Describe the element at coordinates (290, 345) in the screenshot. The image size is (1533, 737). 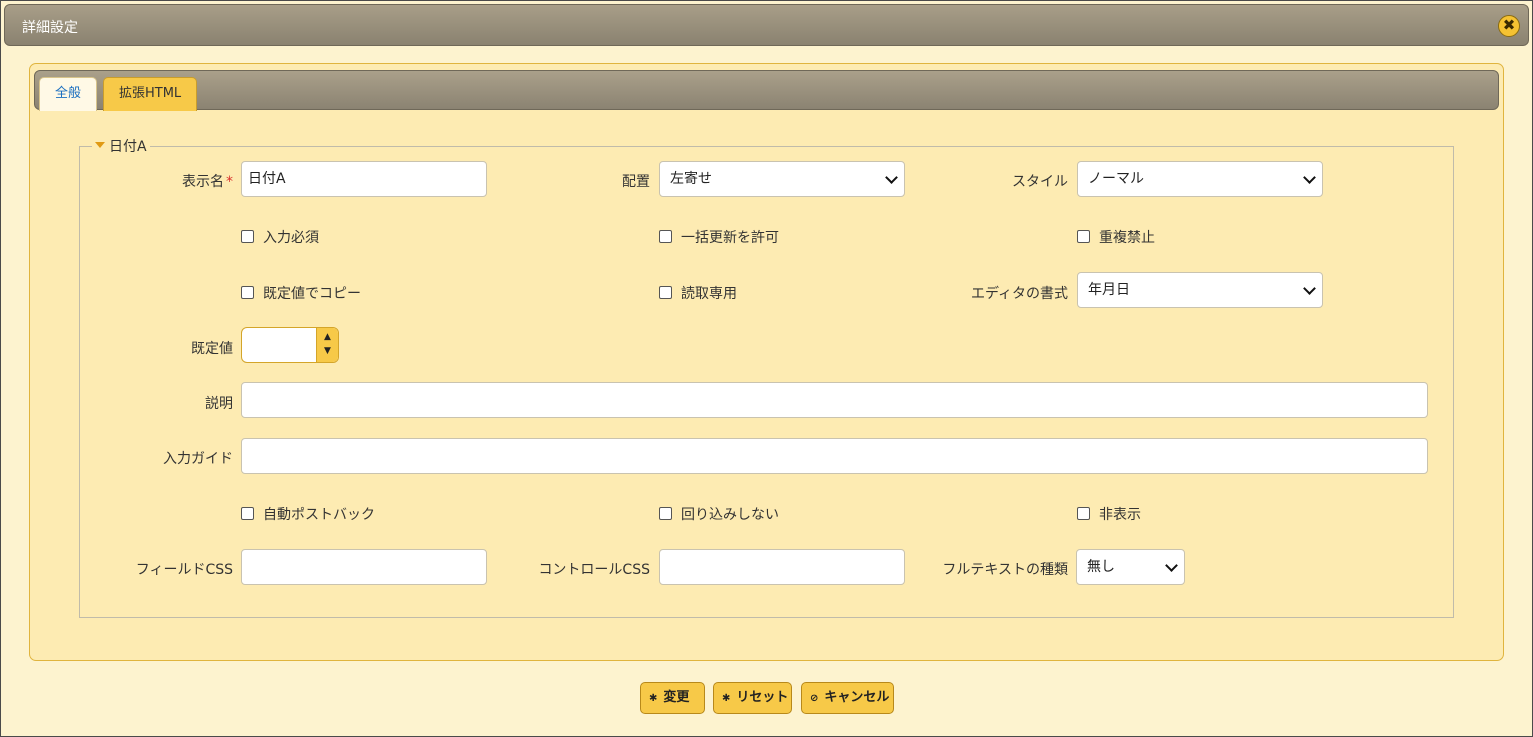
I see `default-value-spinner: ▲ ▼` at that location.